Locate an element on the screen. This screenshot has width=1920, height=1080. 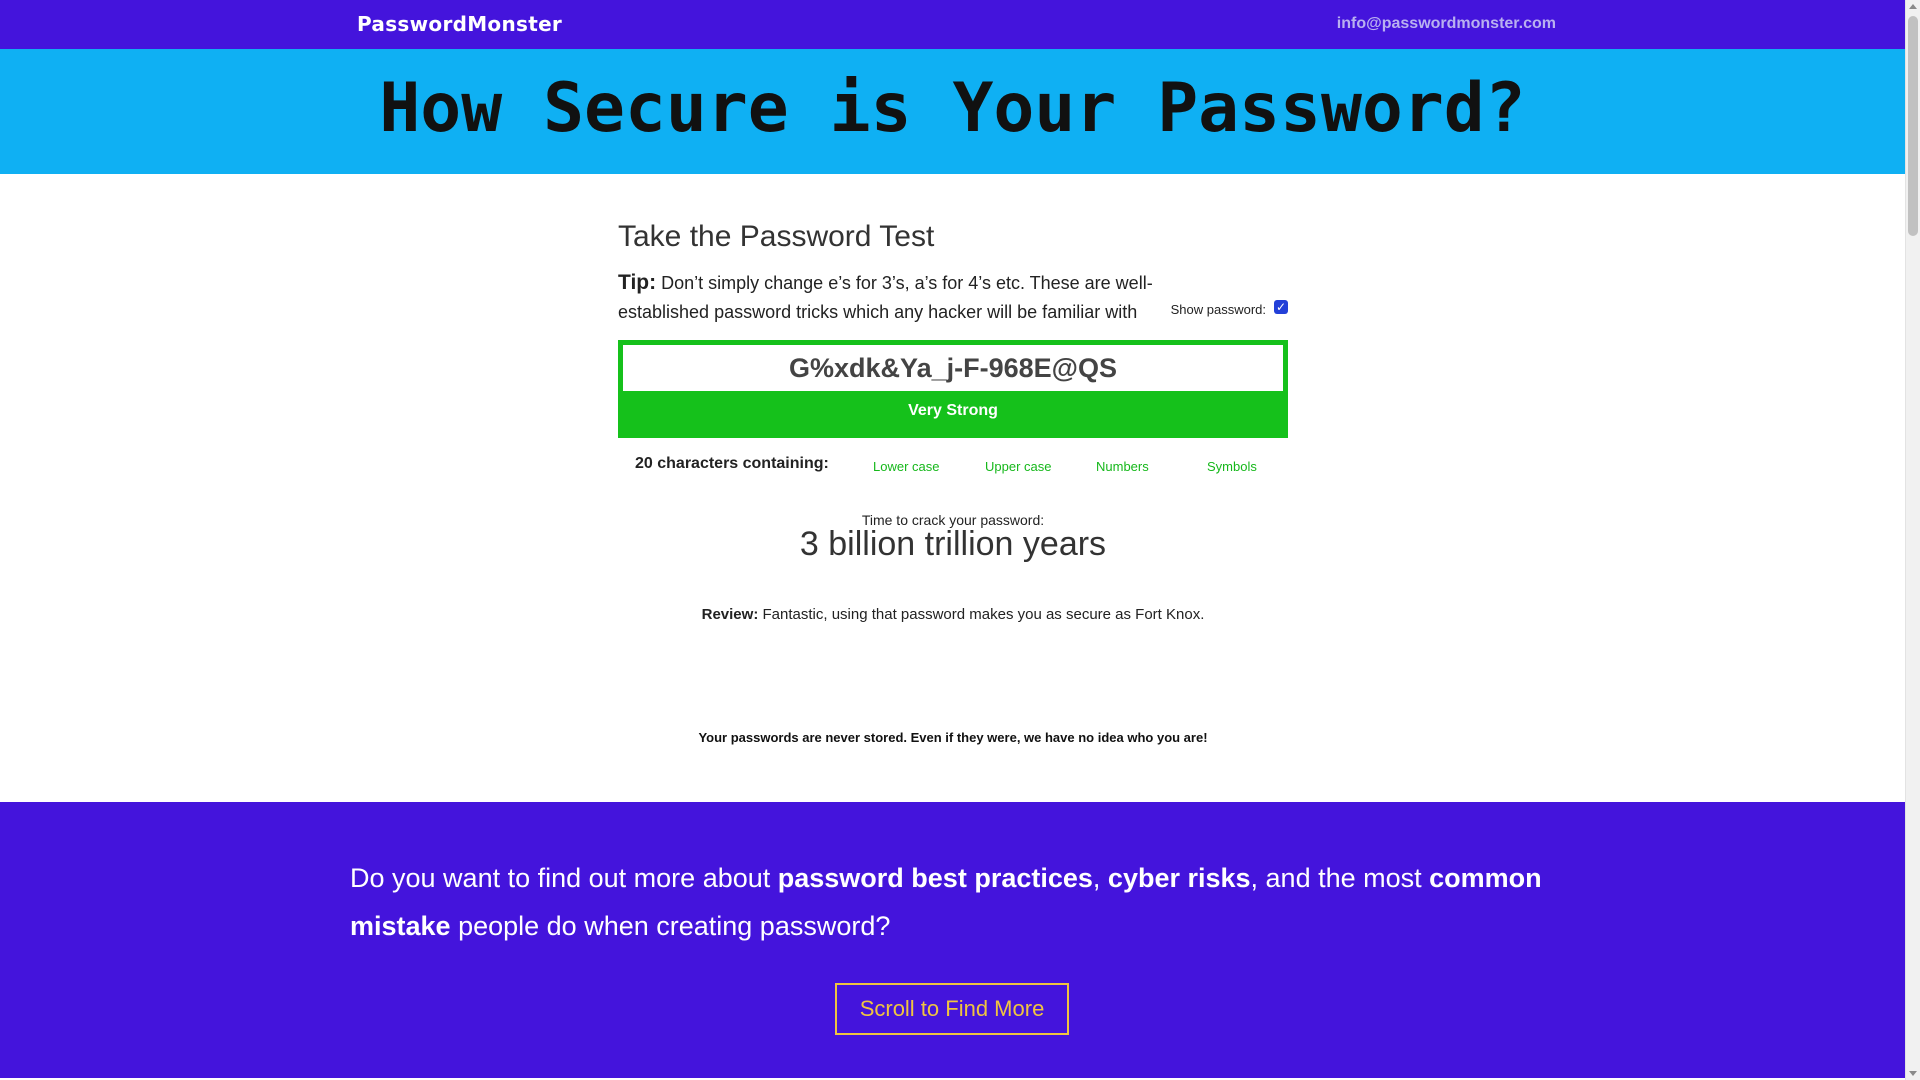
section-heading: Take the Password Test is located at coordinates (776, 236).